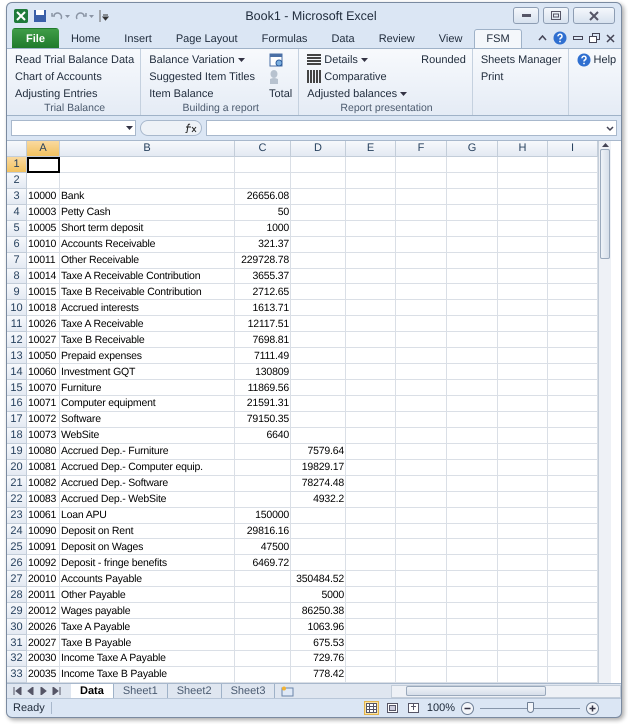 The image size is (628, 724). Describe the element at coordinates (498, 38) in the screenshot. I see `ribbon-tab: FSM` at that location.